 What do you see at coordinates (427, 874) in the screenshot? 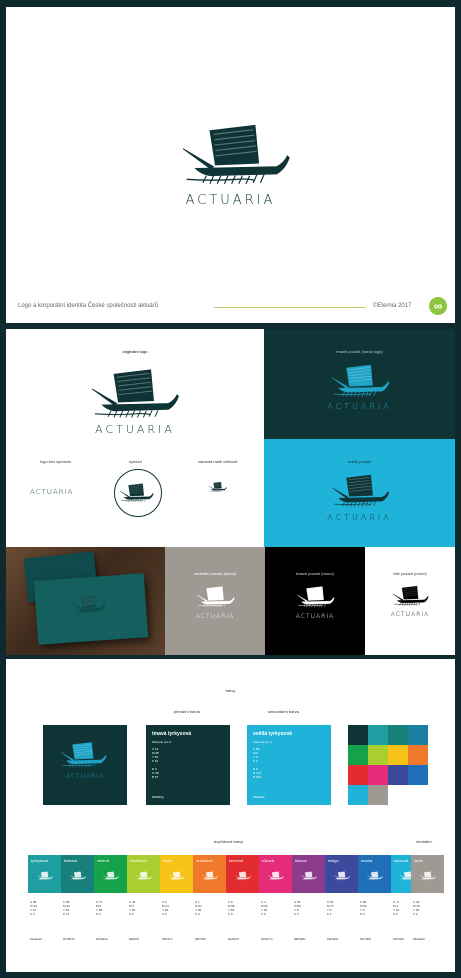
I see `color-swatch: šedá` at bounding box center [427, 874].